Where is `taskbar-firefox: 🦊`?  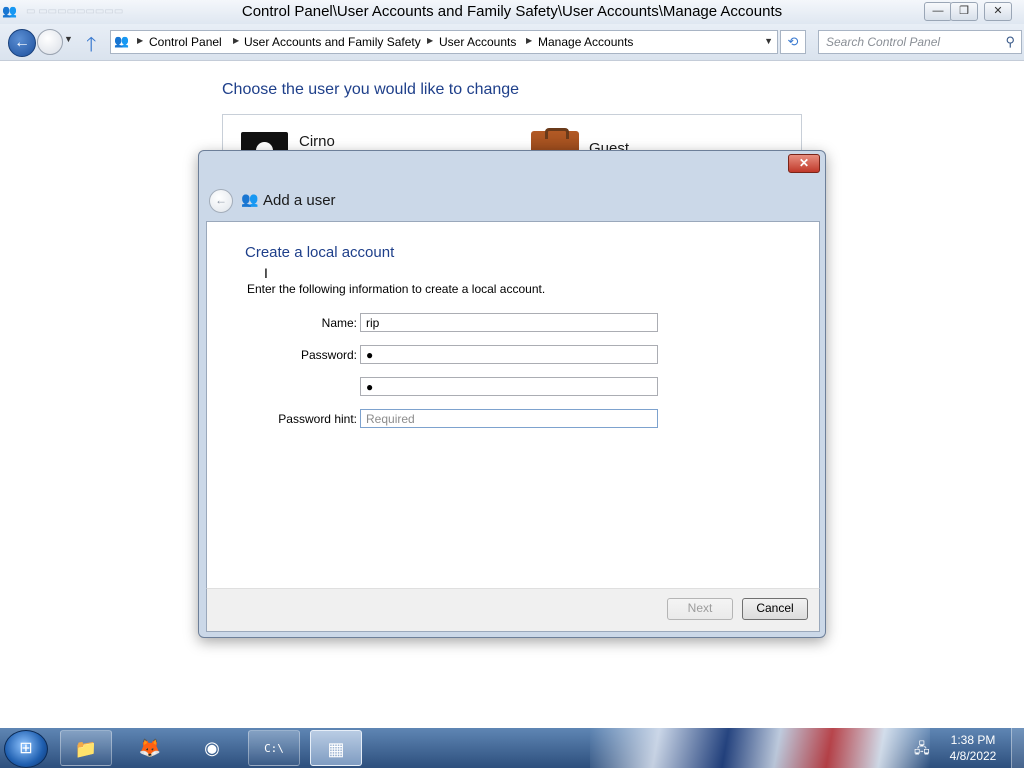 taskbar-firefox: 🦊 is located at coordinates (150, 748).